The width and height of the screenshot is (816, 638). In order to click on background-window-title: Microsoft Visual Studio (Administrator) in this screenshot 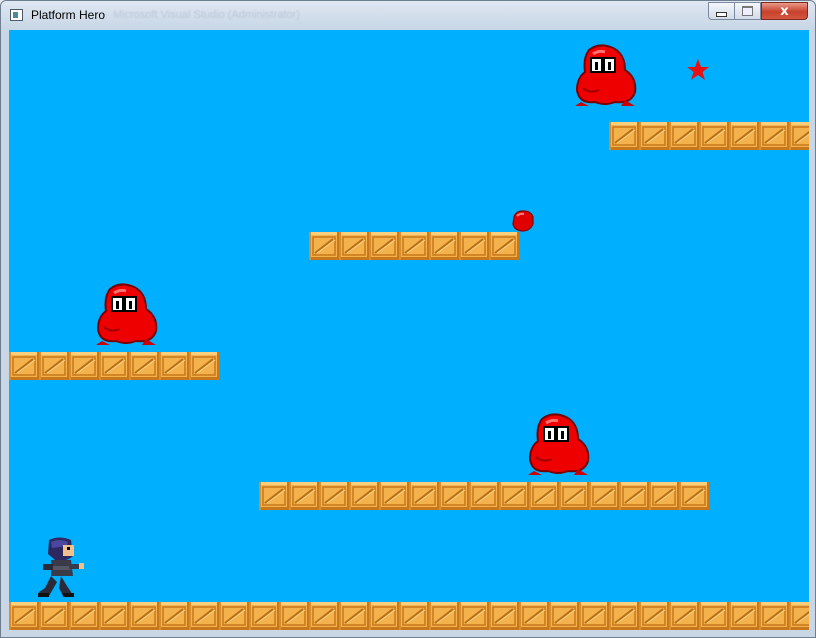, I will do `click(206, 15)`.